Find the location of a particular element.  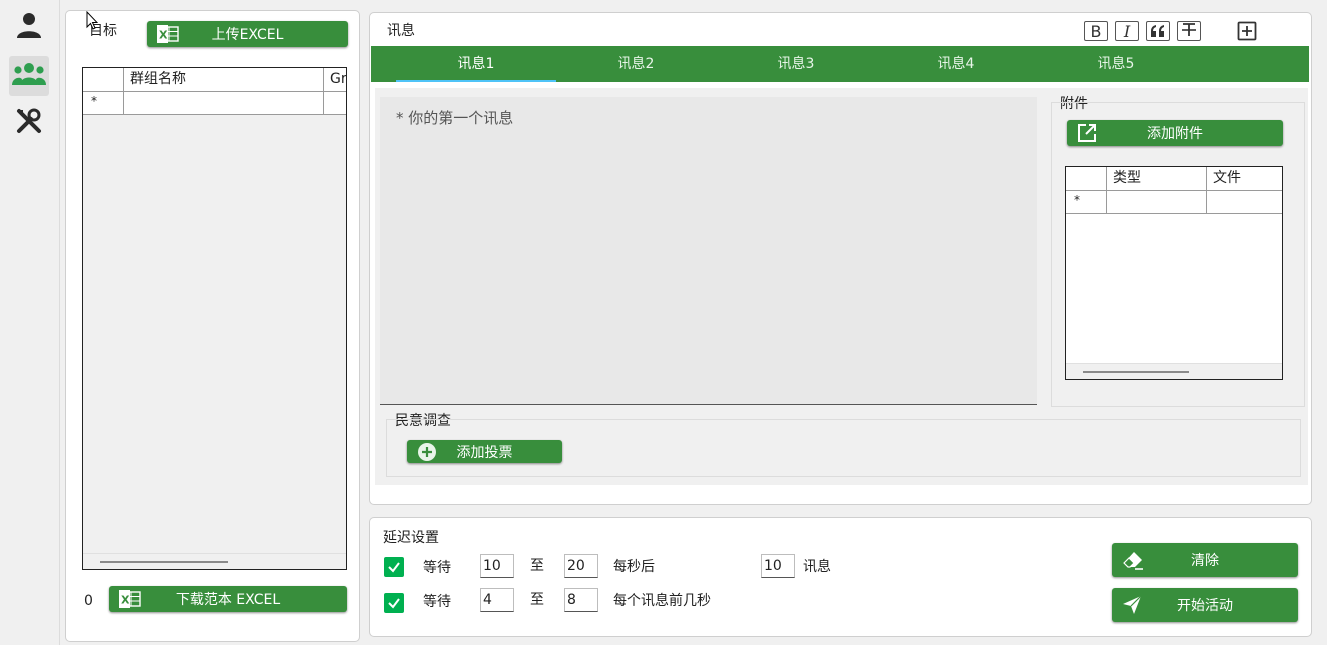

italic-icon: I is located at coordinates (1127, 31).